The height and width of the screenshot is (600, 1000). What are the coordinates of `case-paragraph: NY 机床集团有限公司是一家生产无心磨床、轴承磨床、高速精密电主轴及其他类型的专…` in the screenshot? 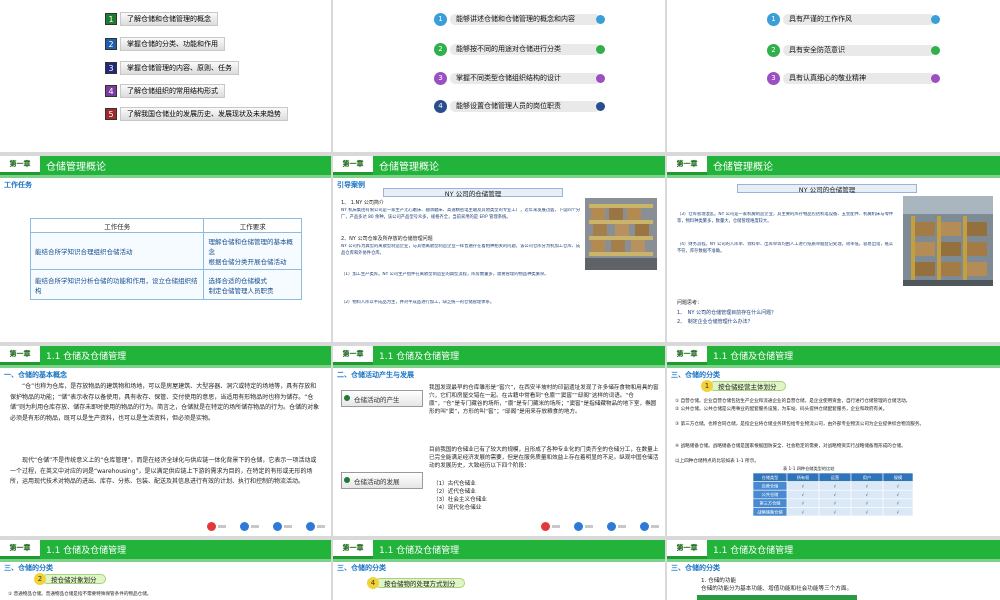 It's located at (461, 214).